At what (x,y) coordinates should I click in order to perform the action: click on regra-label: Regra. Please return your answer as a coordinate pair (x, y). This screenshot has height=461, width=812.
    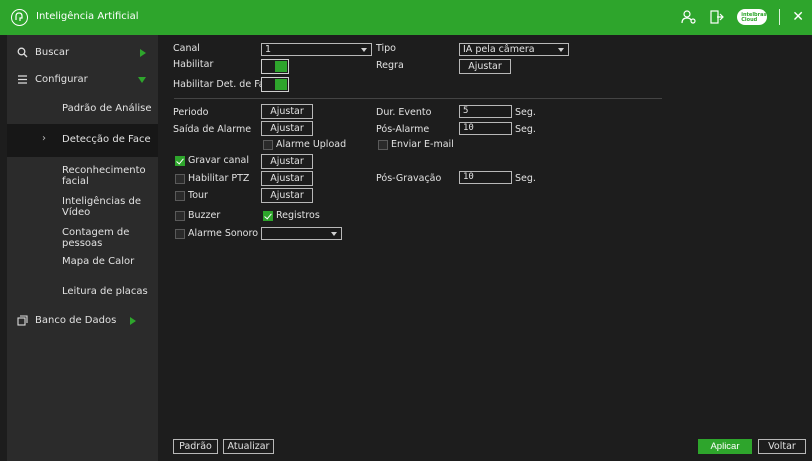
    Looking at the image, I should click on (390, 65).